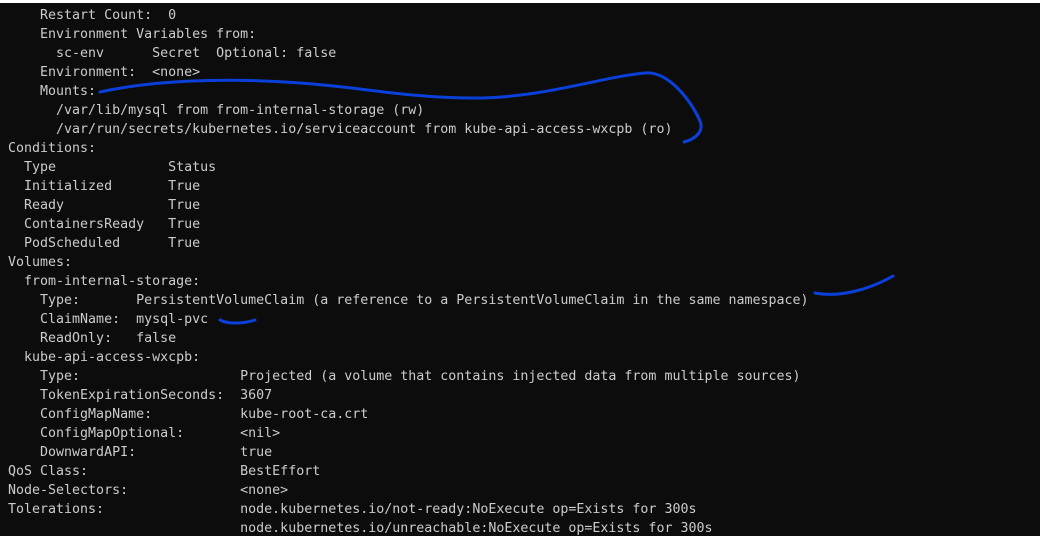 The height and width of the screenshot is (536, 1046). Describe the element at coordinates (237, 321) in the screenshot. I see `annotation-claimname-underline` at that location.